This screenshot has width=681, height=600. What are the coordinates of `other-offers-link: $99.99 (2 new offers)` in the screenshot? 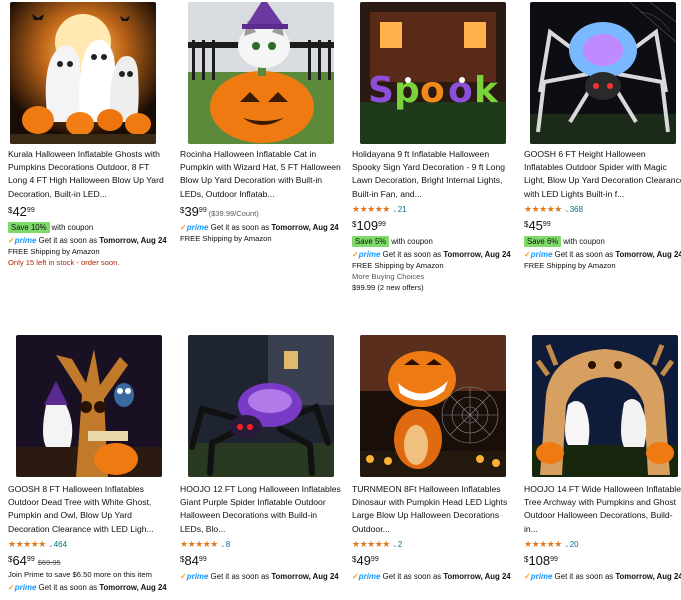 It's located at (433, 287).